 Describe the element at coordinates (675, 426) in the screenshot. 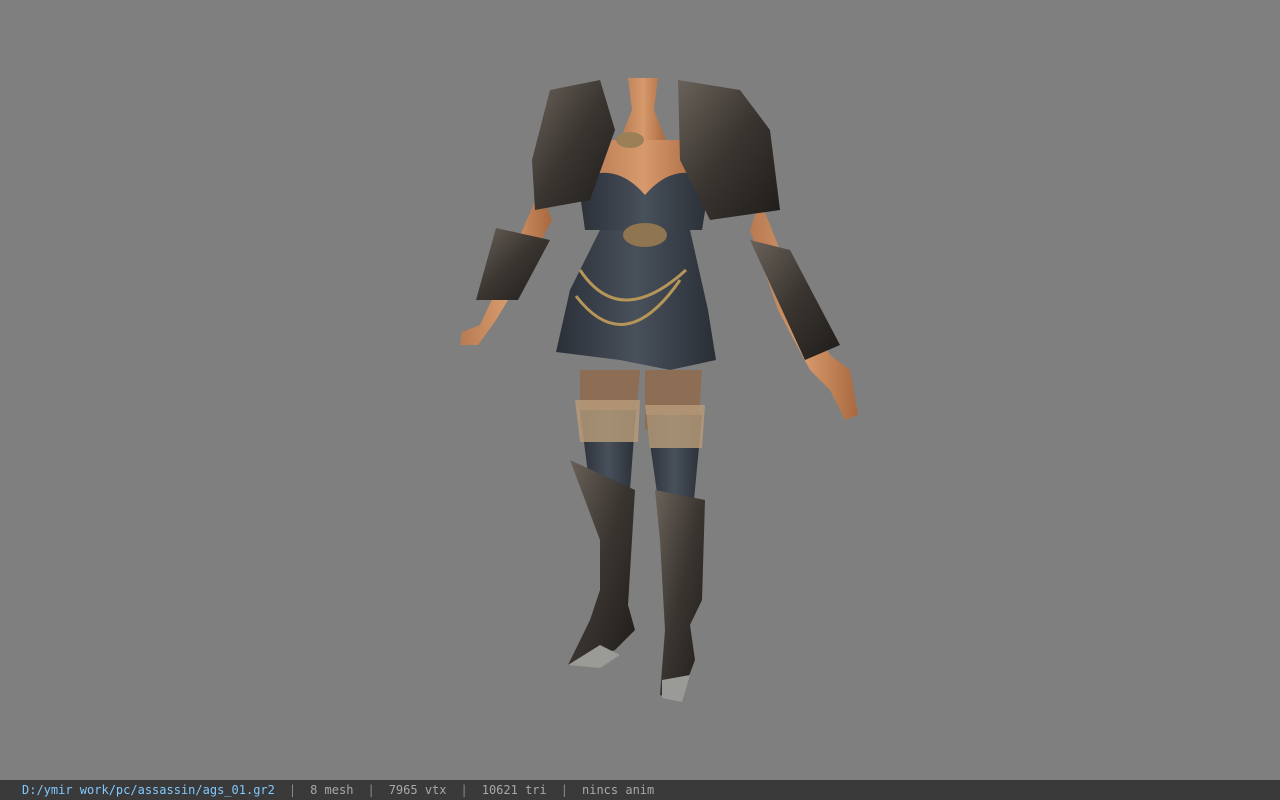

I see `right-garter` at that location.